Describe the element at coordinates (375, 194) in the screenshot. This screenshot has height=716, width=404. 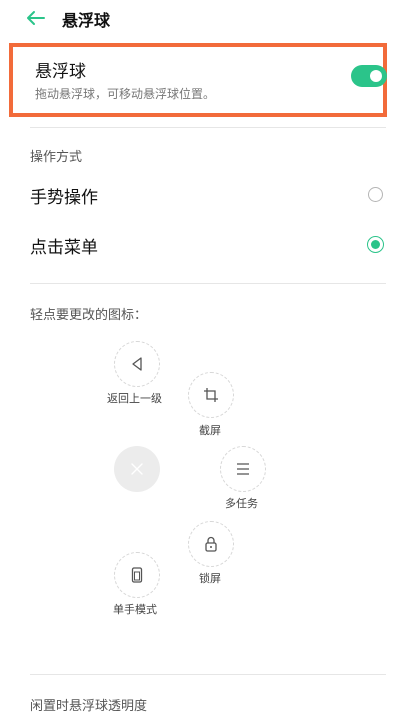
I see `gesture-radio` at that location.